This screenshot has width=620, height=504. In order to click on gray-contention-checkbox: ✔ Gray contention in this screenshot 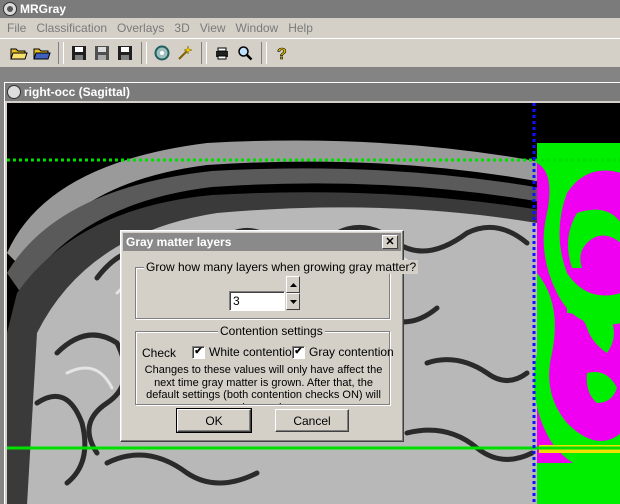, I will do `click(343, 352)`.